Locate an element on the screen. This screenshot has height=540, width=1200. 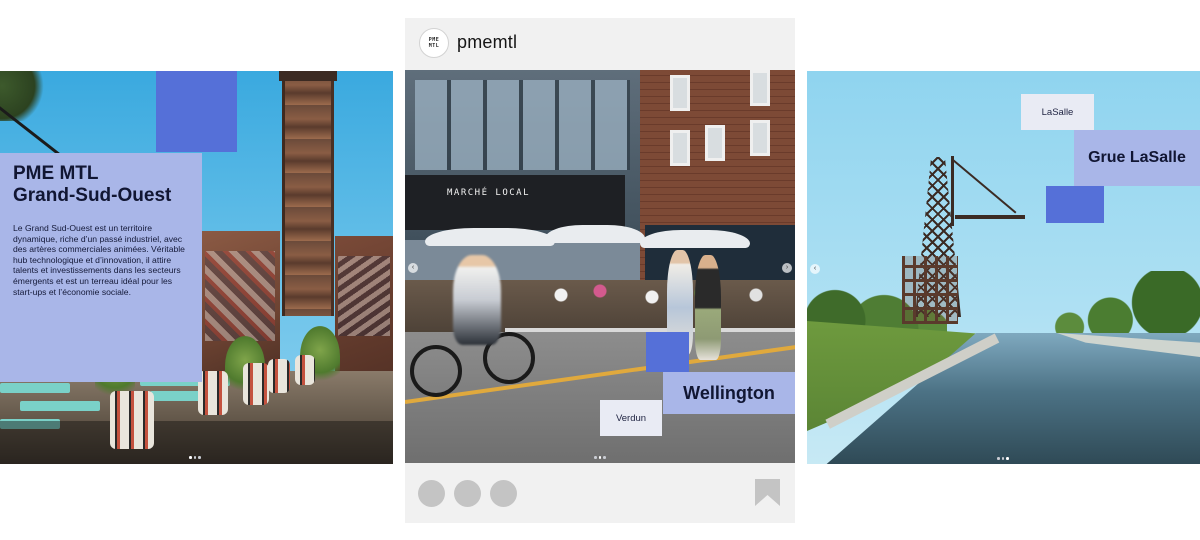
building-windows is located at coordinates (522, 125).